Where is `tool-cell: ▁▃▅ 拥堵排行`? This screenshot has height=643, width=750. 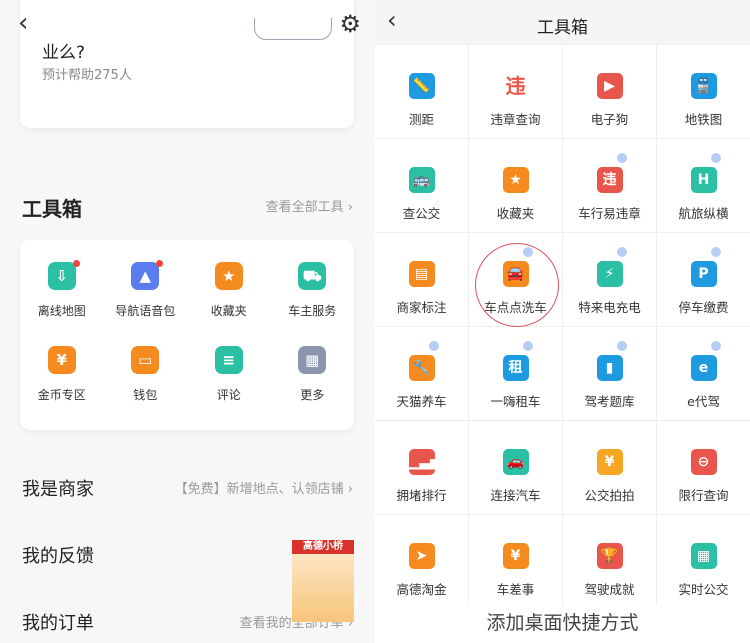
tool-cell: ▁▃▅ 拥堵排行 is located at coordinates (422, 468).